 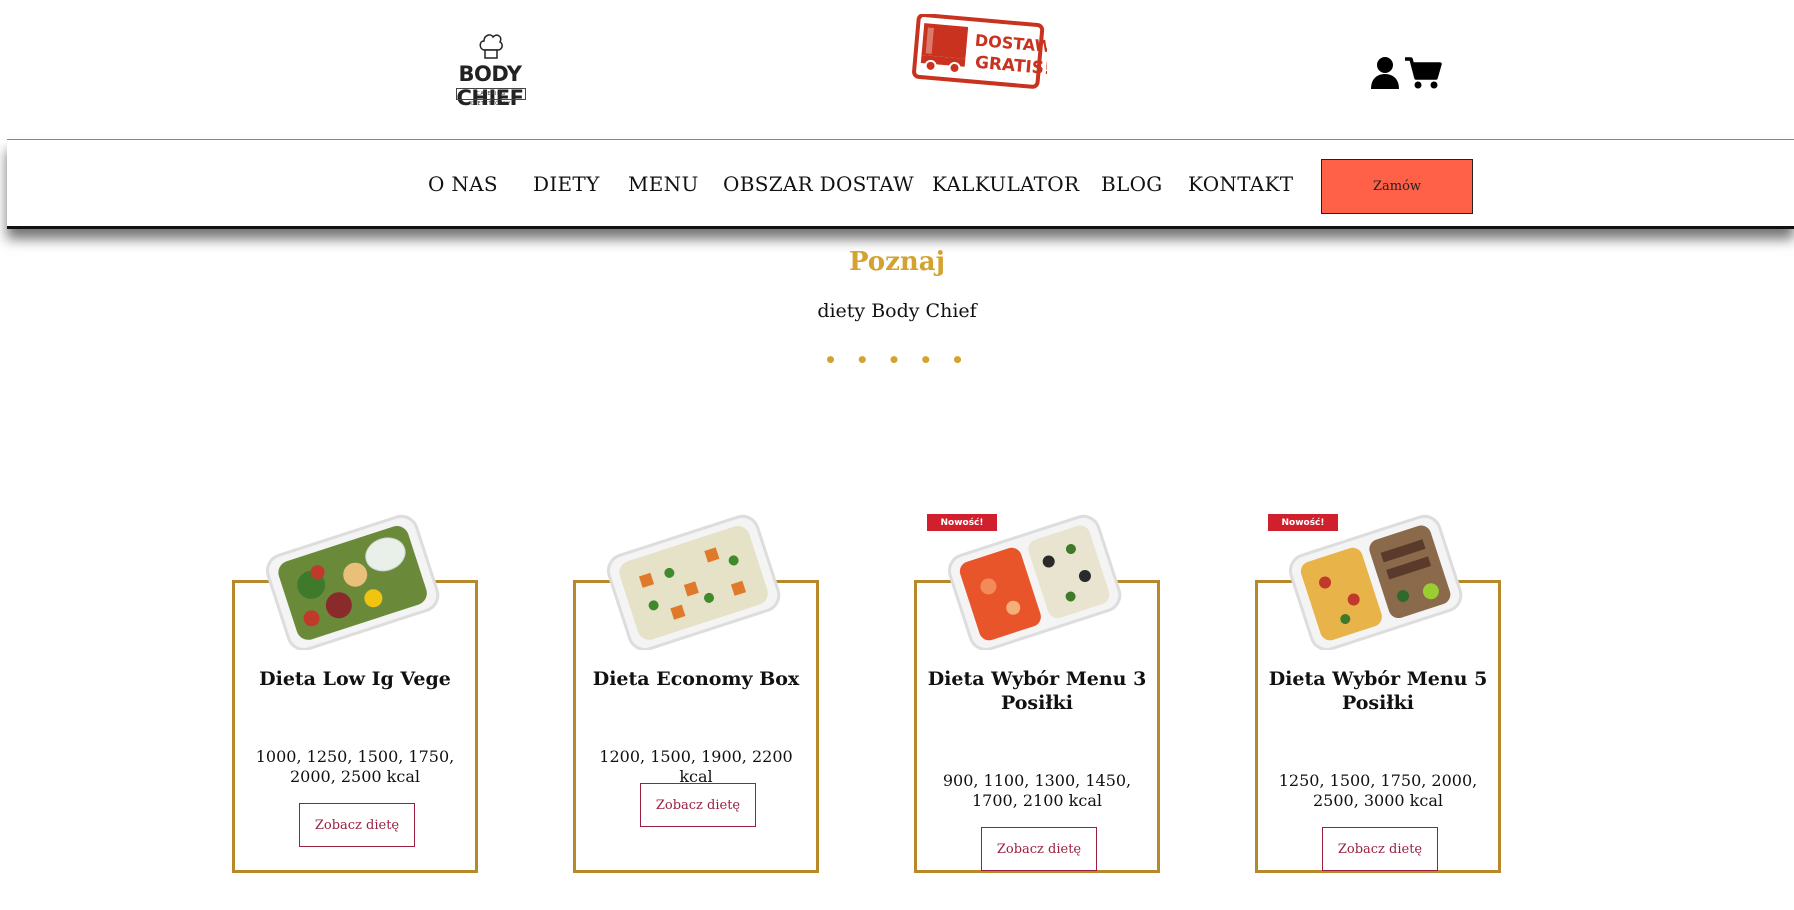 I want to click on nav-item-o-nas: O NAS, so click(x=463, y=184).